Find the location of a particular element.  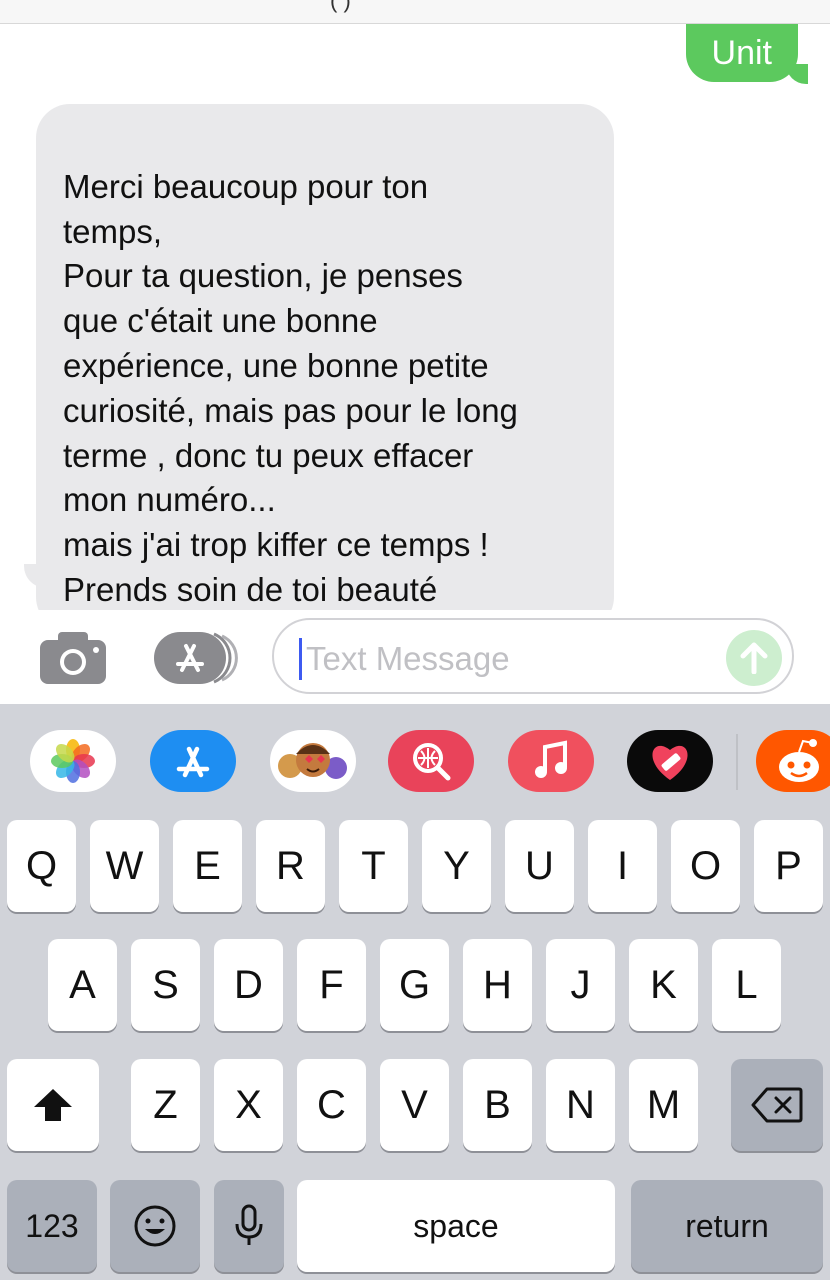

numbers-key: 123 is located at coordinates (52, 1226).